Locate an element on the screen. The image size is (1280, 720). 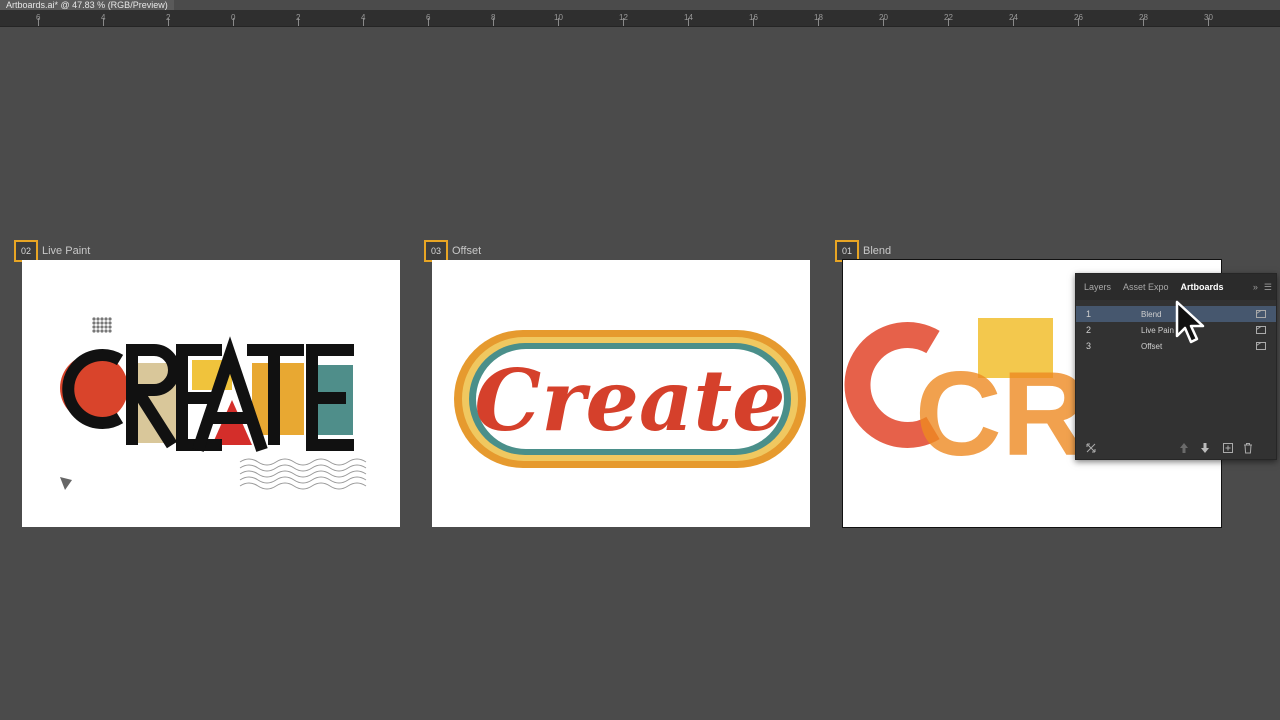
artboard-name: Offset is located at coordinates (467, 251).